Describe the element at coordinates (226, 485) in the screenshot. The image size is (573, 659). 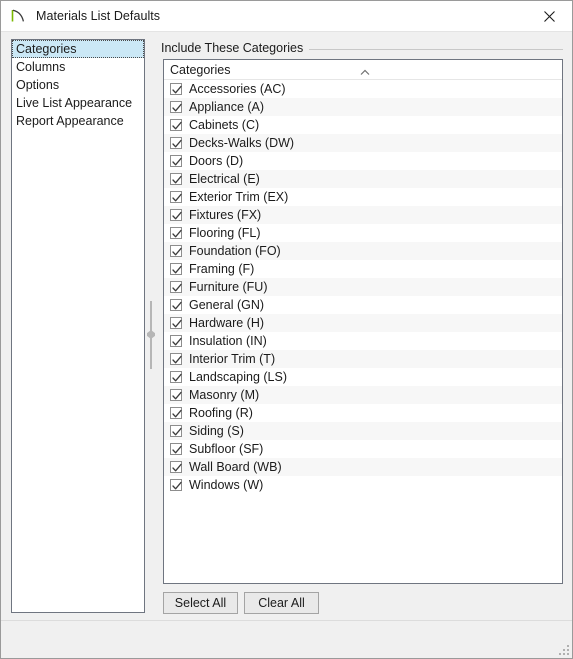
I see `category-label: Windows (W)` at that location.